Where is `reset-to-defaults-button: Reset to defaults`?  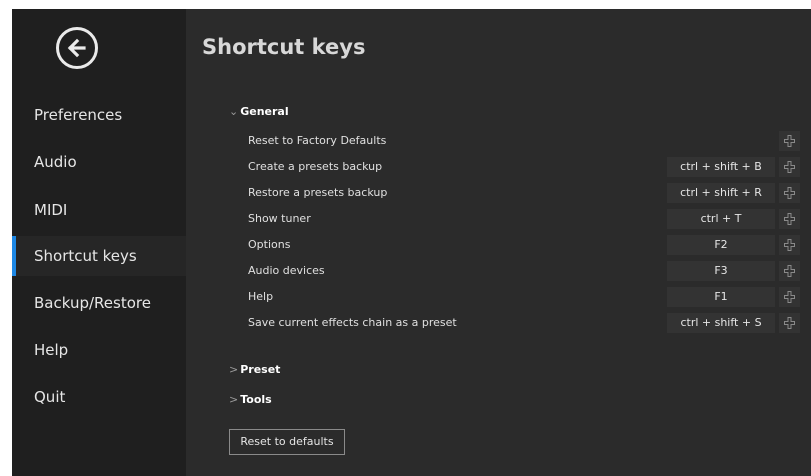 reset-to-defaults-button: Reset to defaults is located at coordinates (287, 442).